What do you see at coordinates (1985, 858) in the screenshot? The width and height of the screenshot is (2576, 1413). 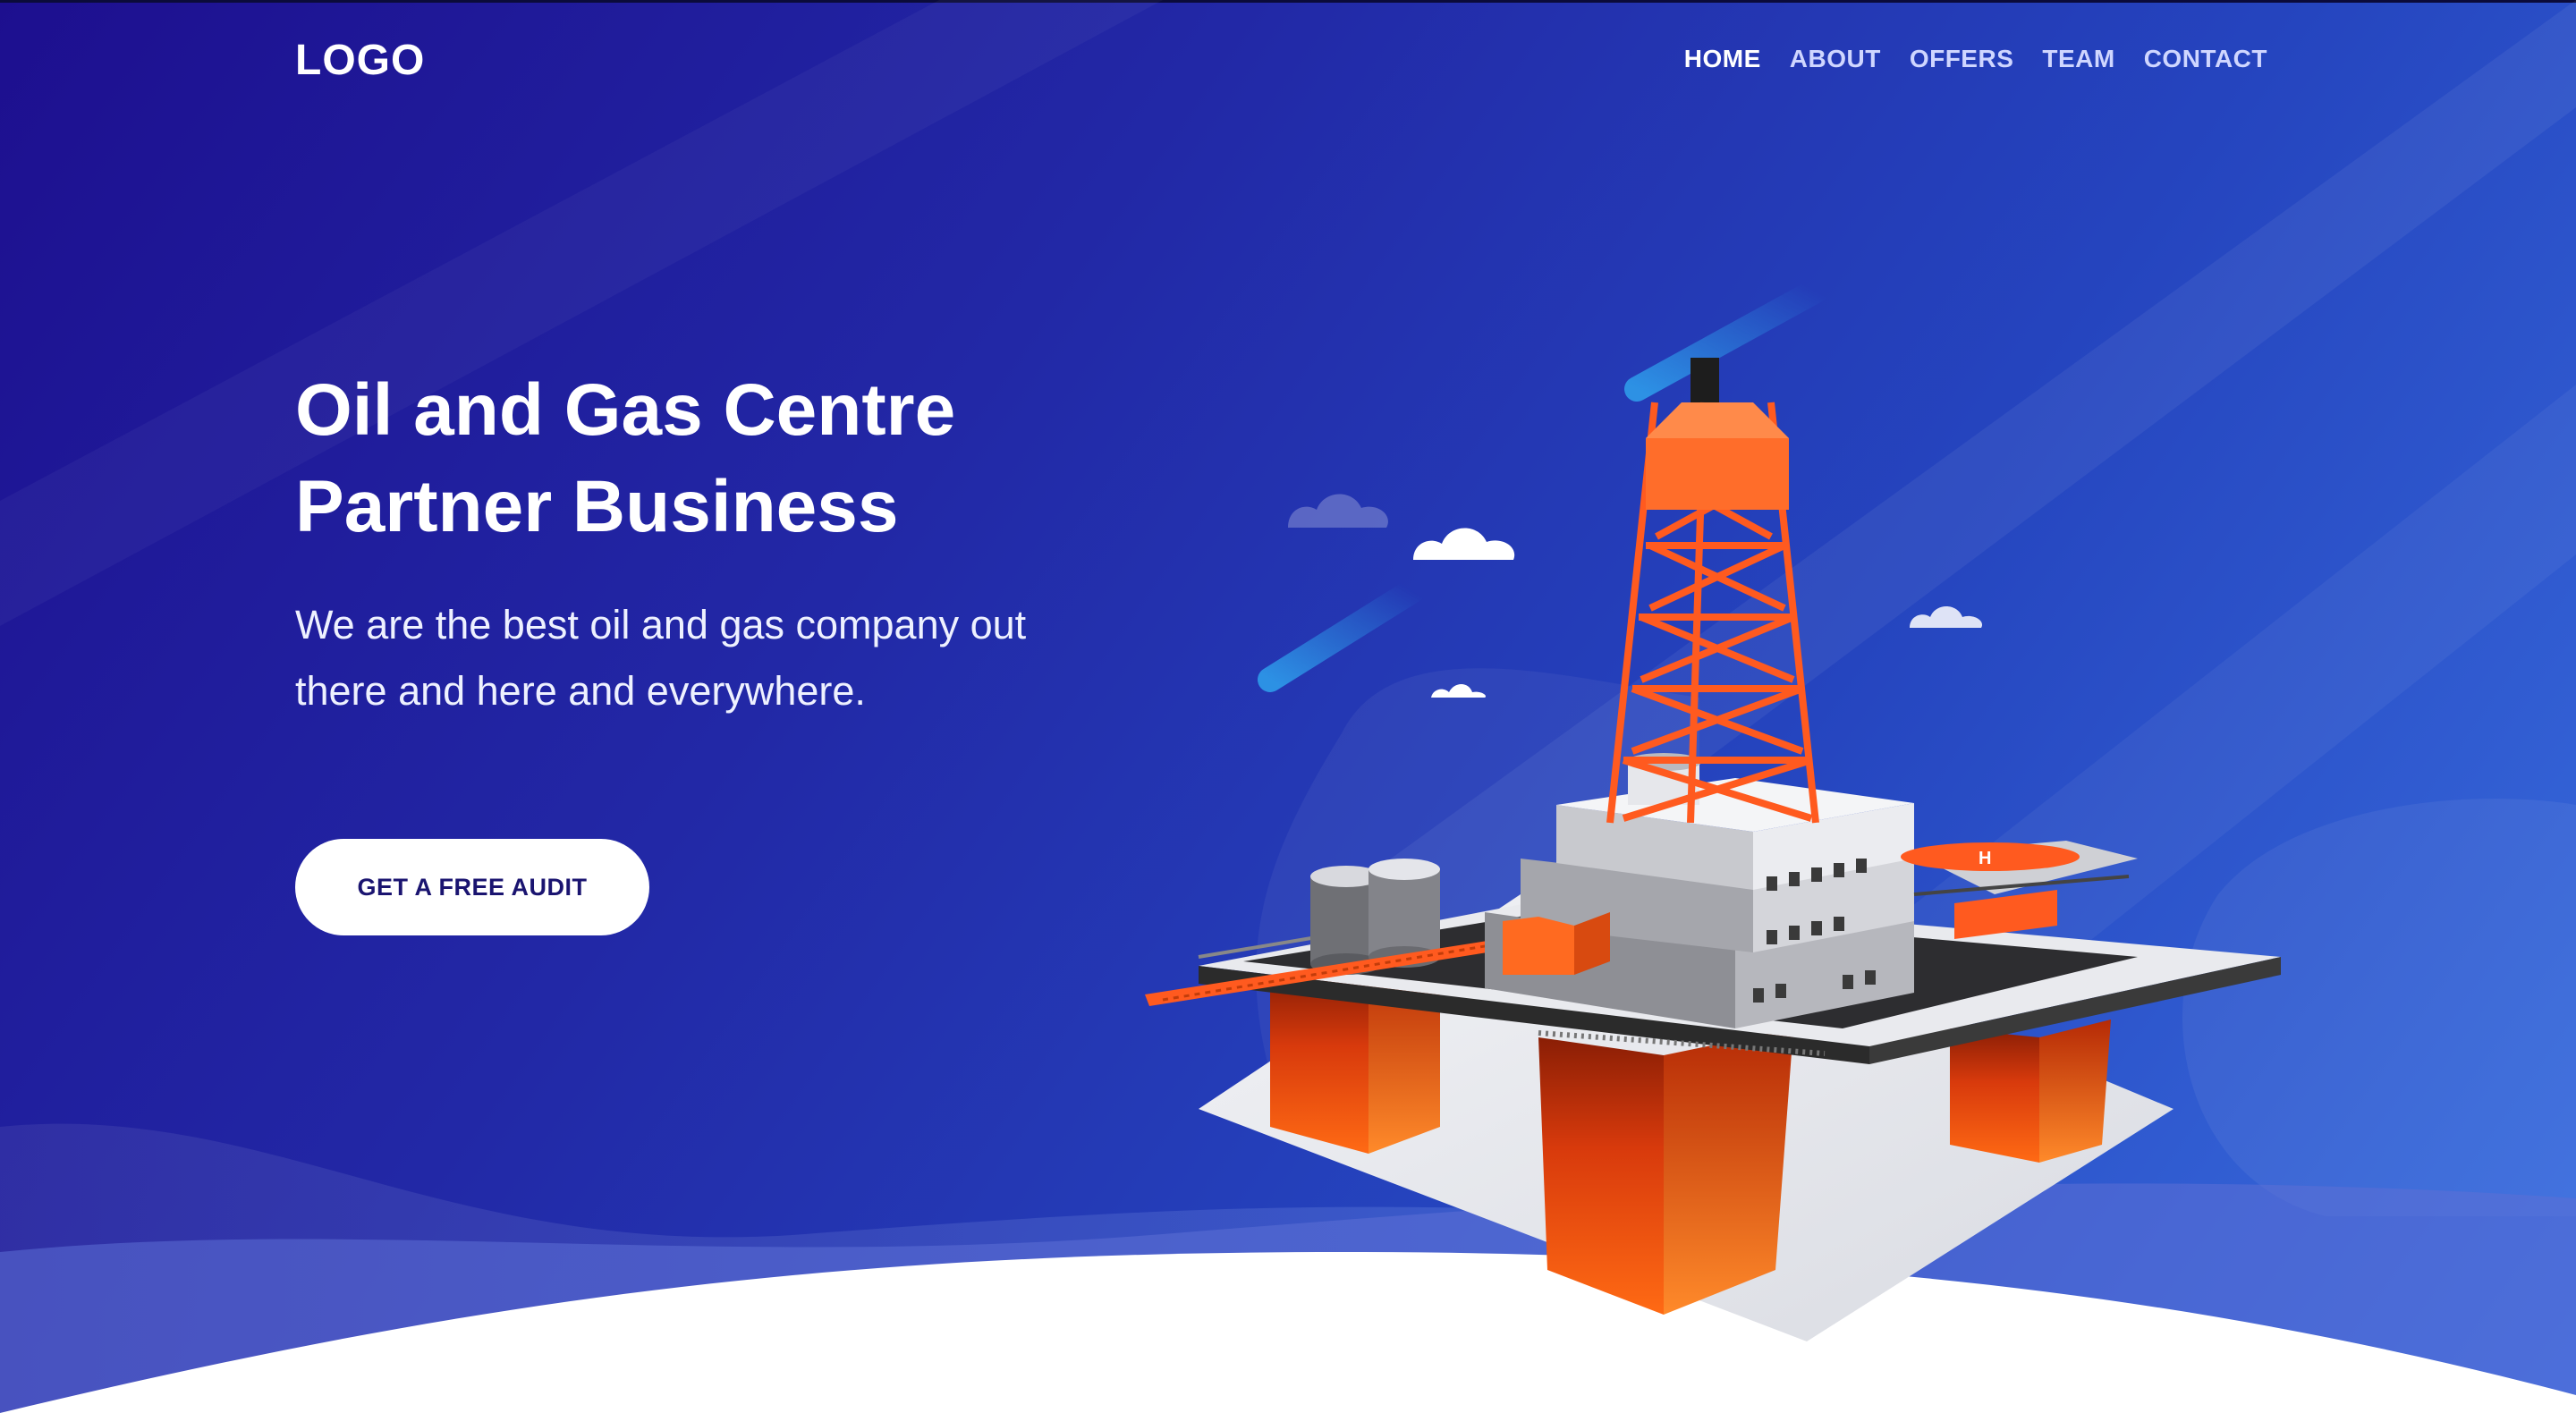 I see `helipad-mark: H` at bounding box center [1985, 858].